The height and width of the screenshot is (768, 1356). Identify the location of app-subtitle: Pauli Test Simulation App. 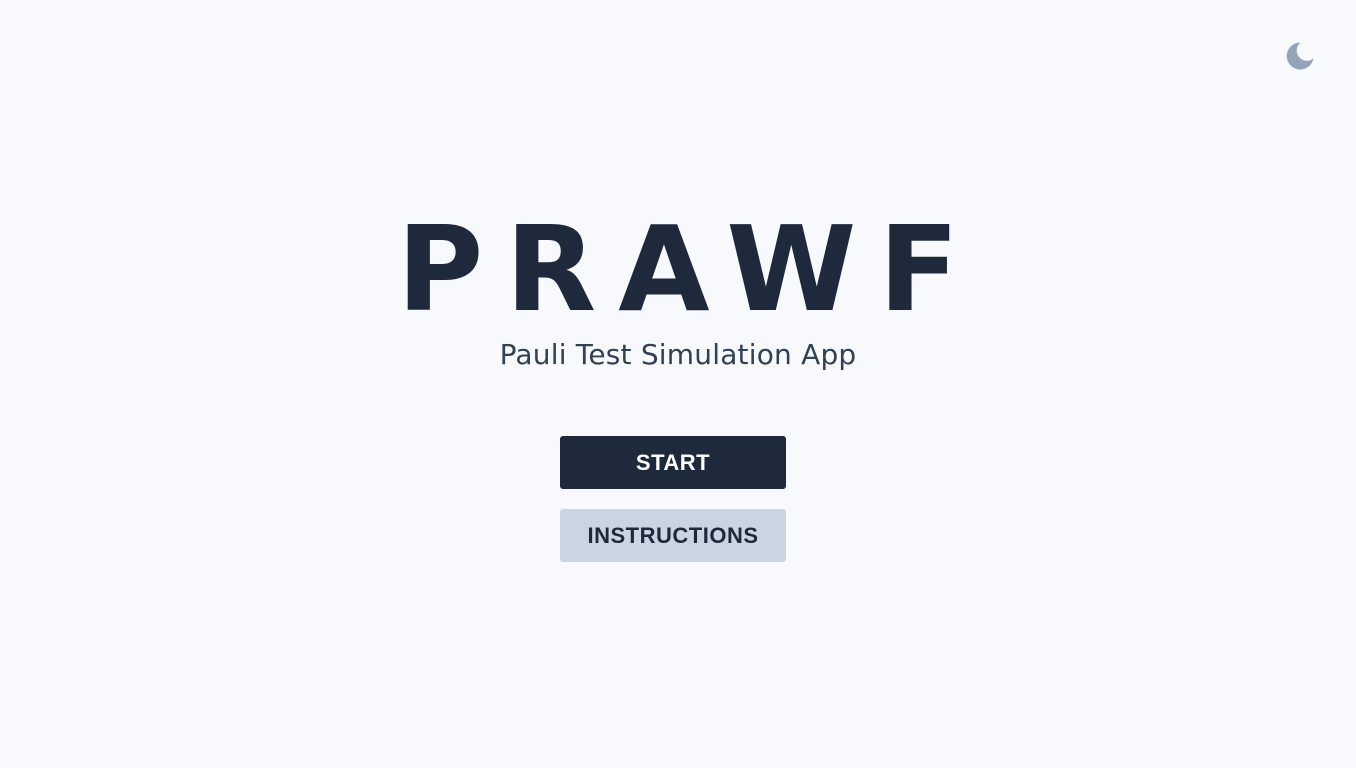
(678, 354).